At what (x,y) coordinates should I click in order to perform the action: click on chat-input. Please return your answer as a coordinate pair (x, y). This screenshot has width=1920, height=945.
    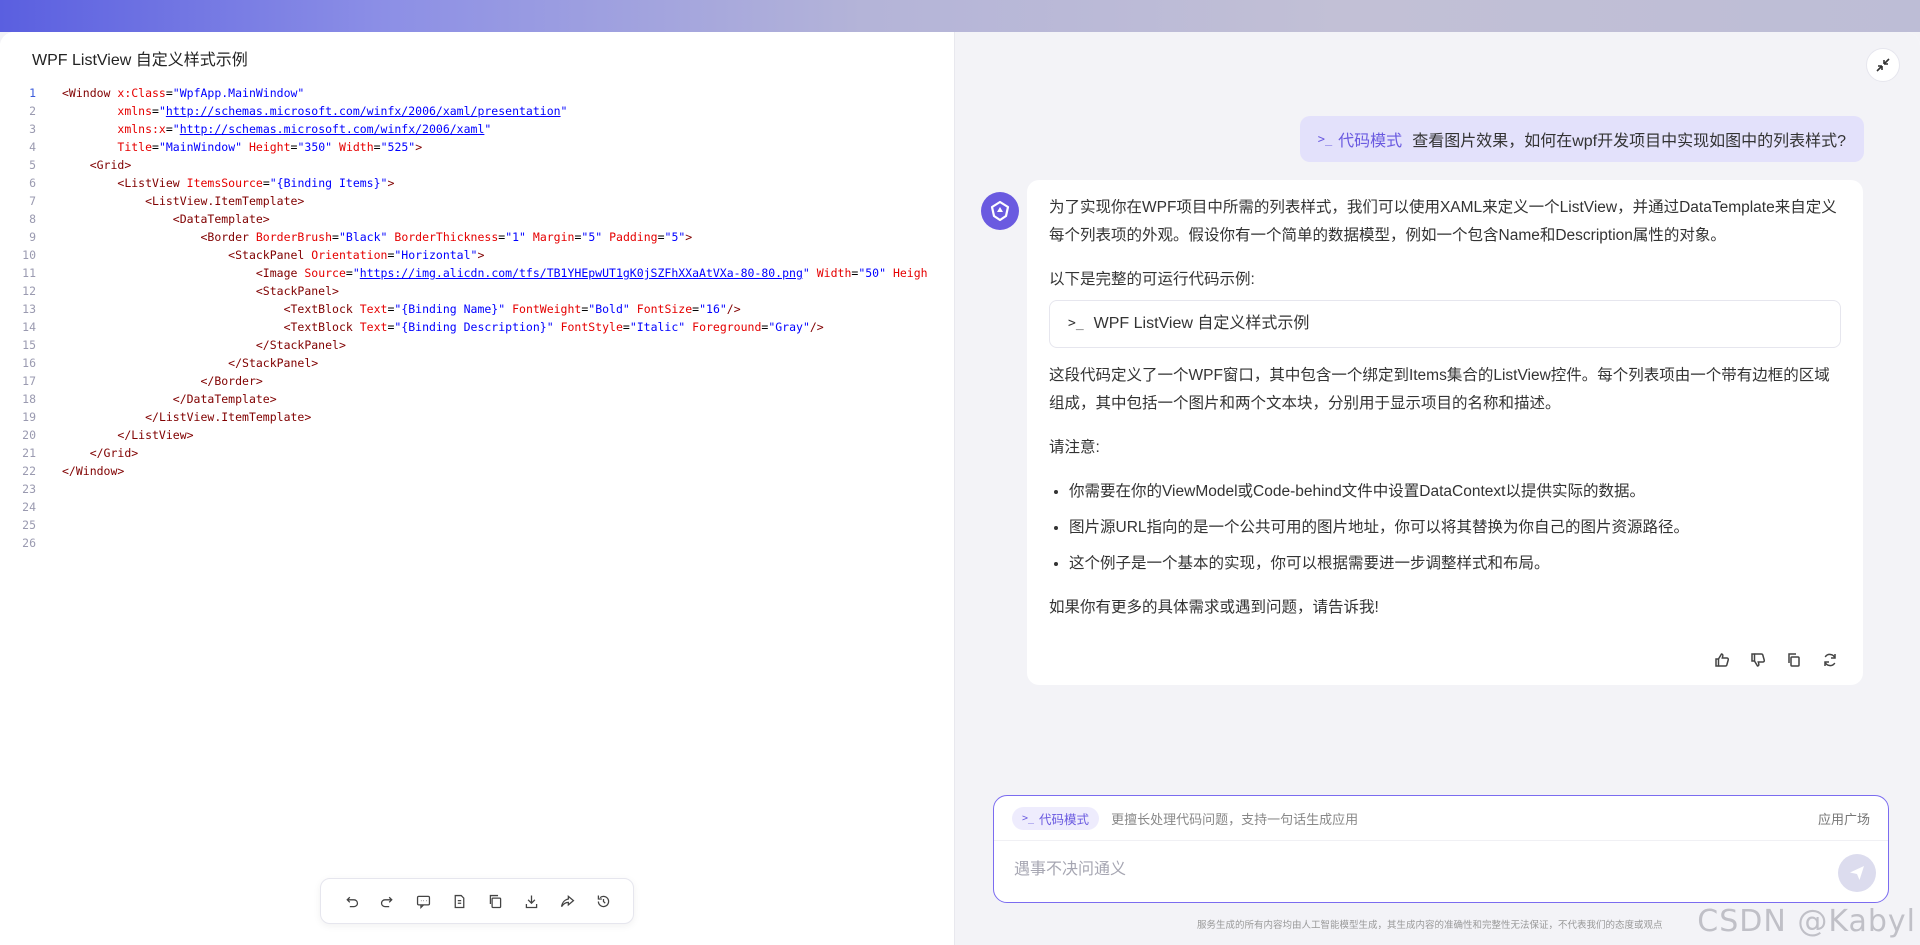
    Looking at the image, I should click on (1404, 870).